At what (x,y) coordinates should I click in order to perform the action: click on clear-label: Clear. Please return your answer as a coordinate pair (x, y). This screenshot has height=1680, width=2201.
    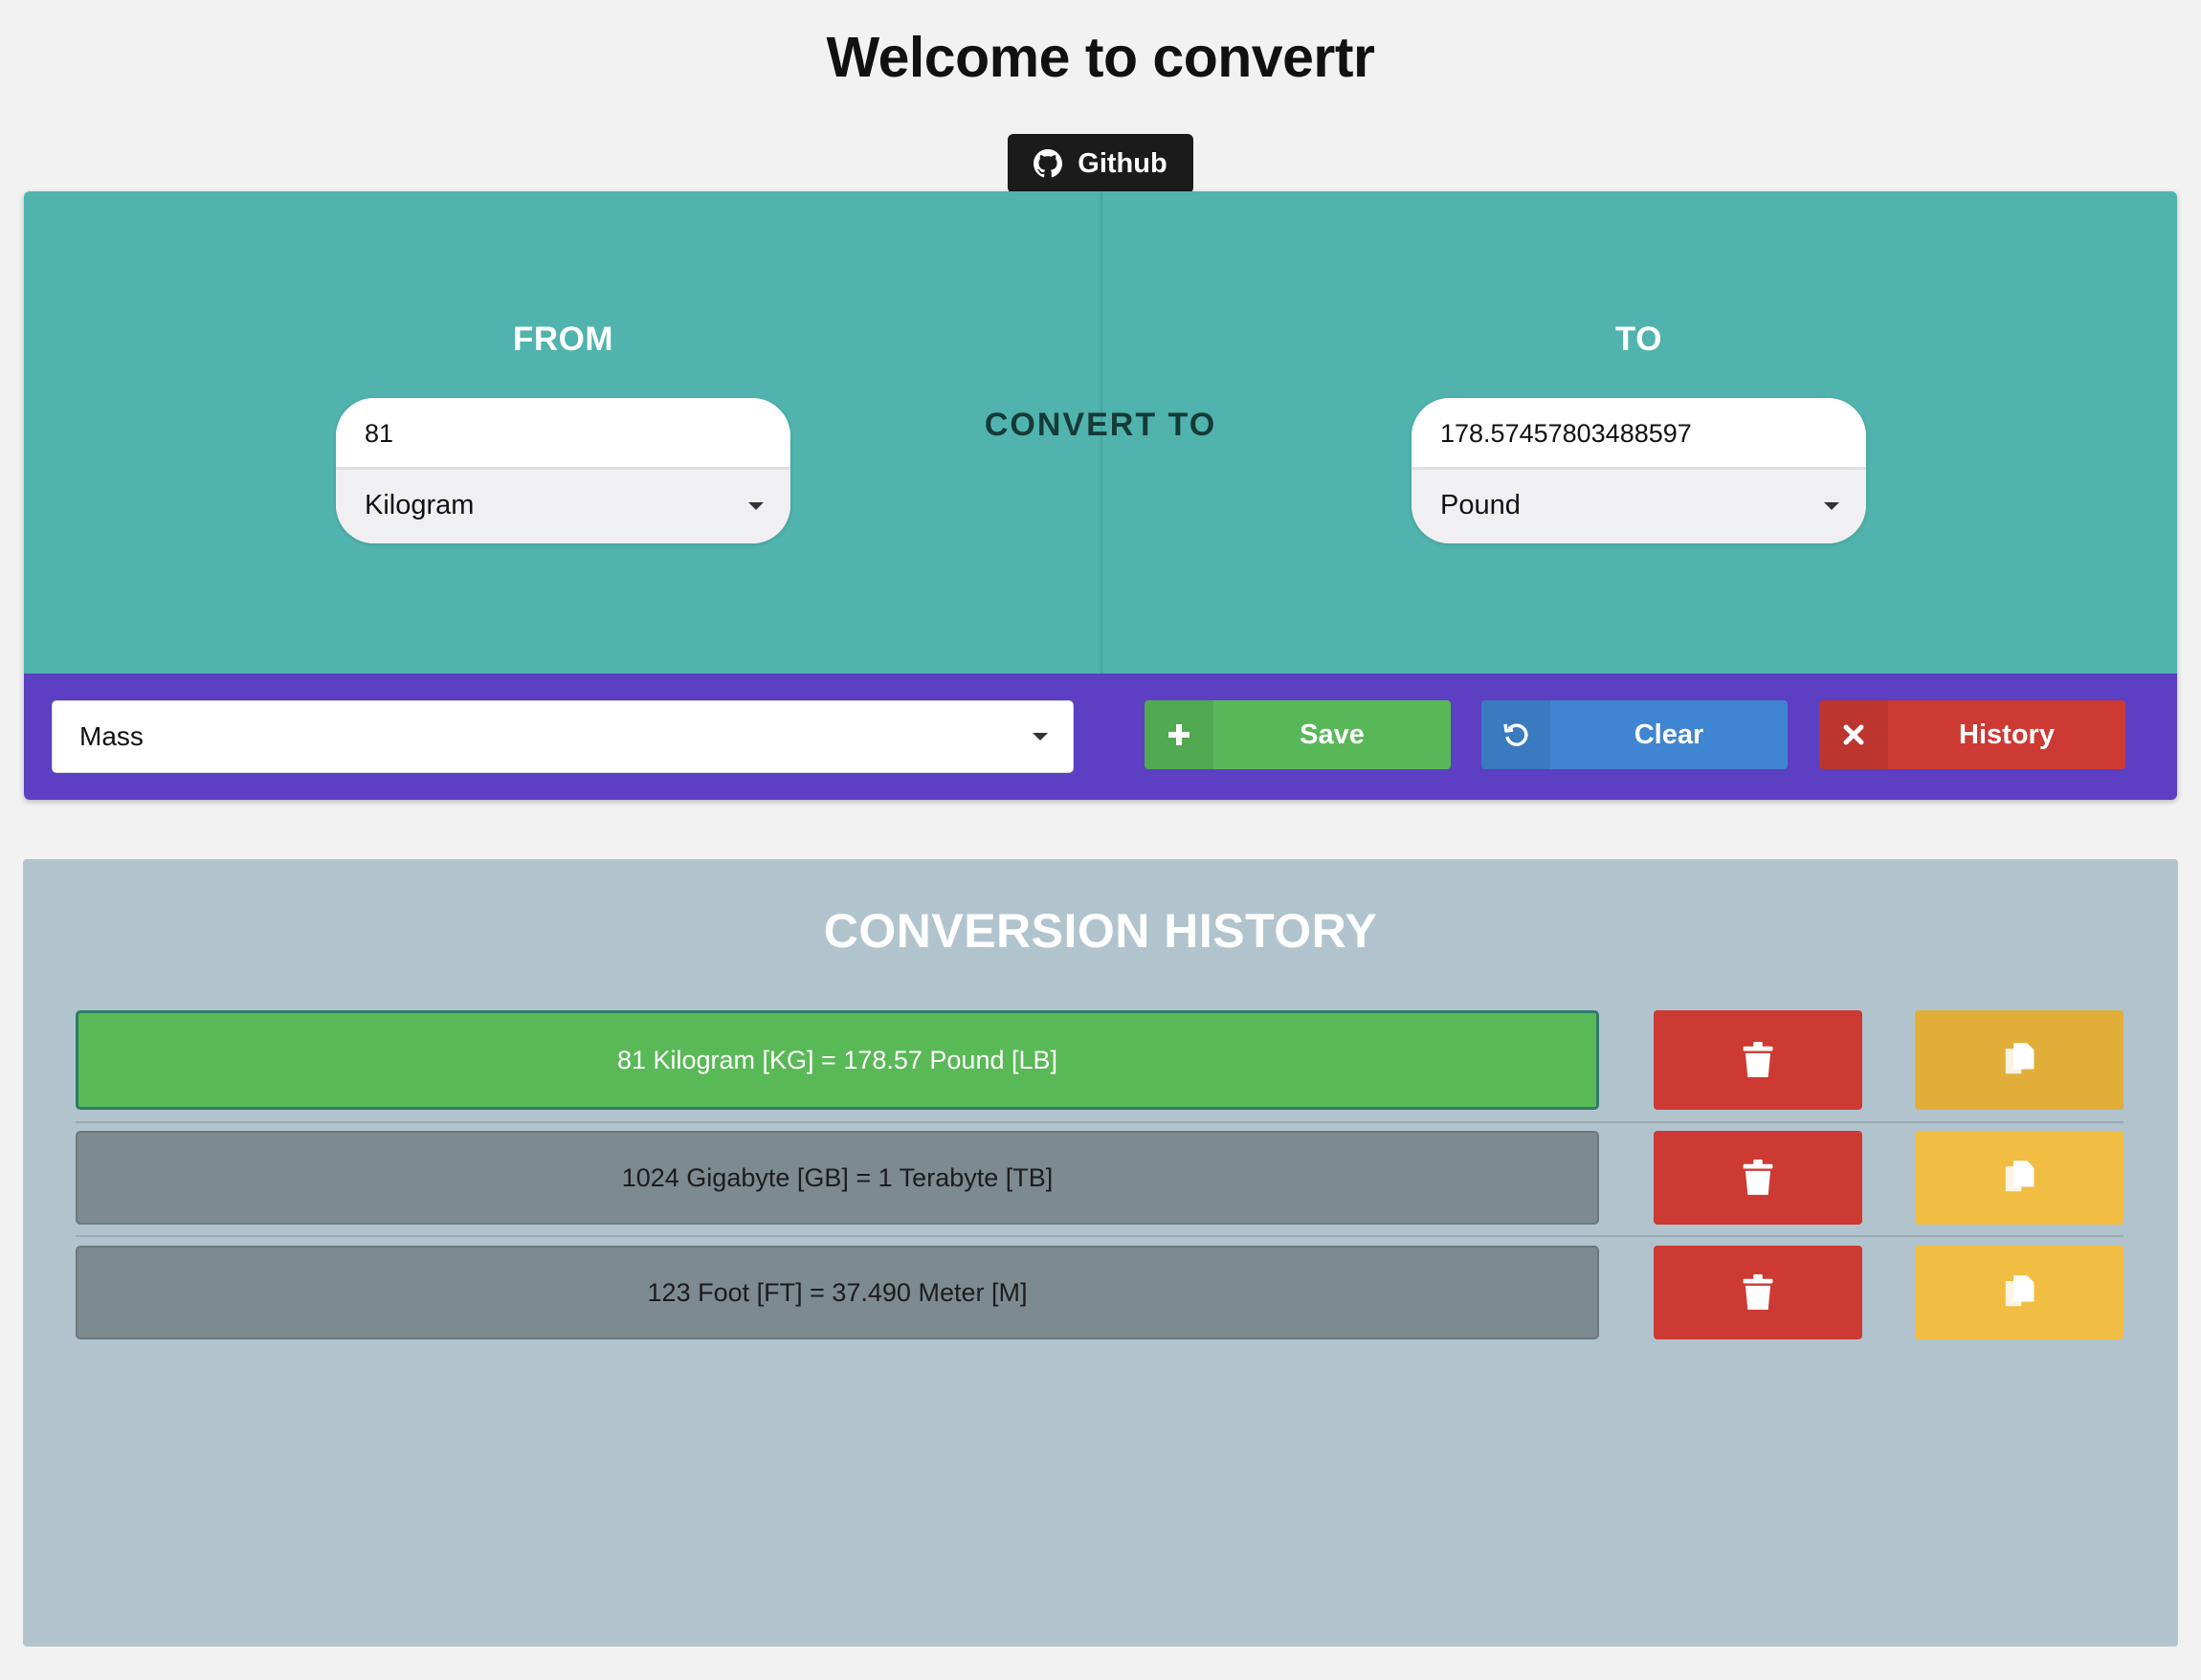
    Looking at the image, I should click on (1669, 734).